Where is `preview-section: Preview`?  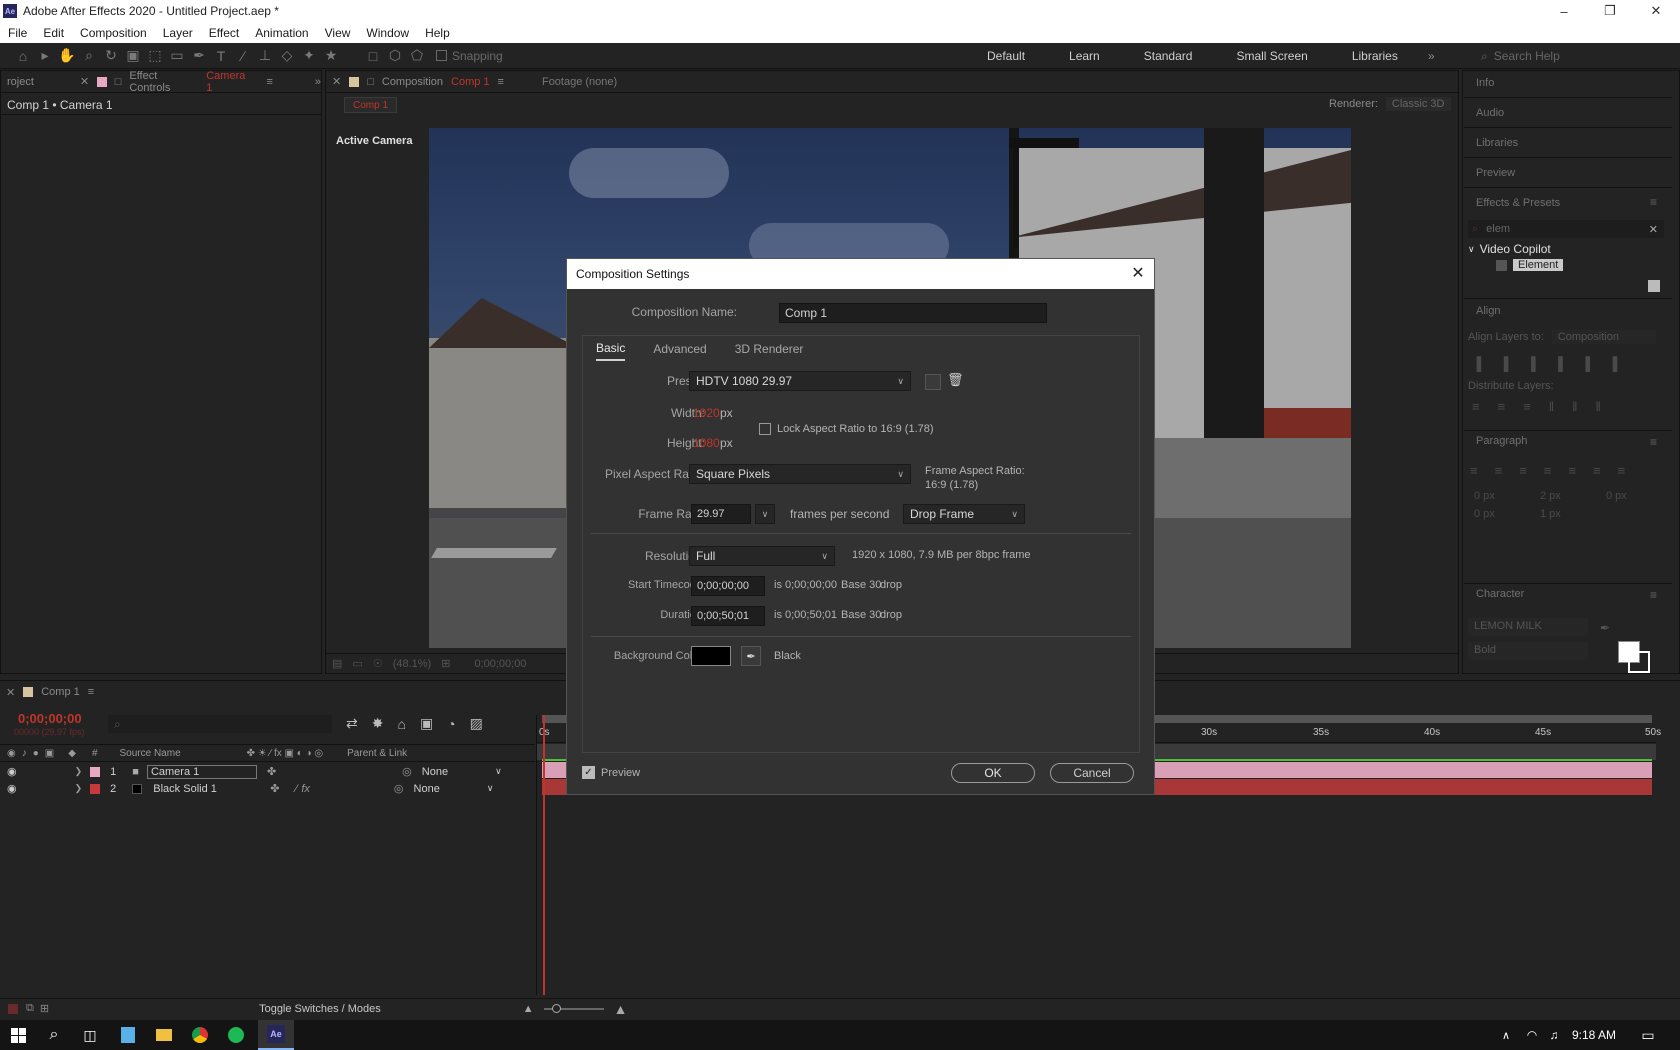
preview-section: Preview is located at coordinates (1495, 173).